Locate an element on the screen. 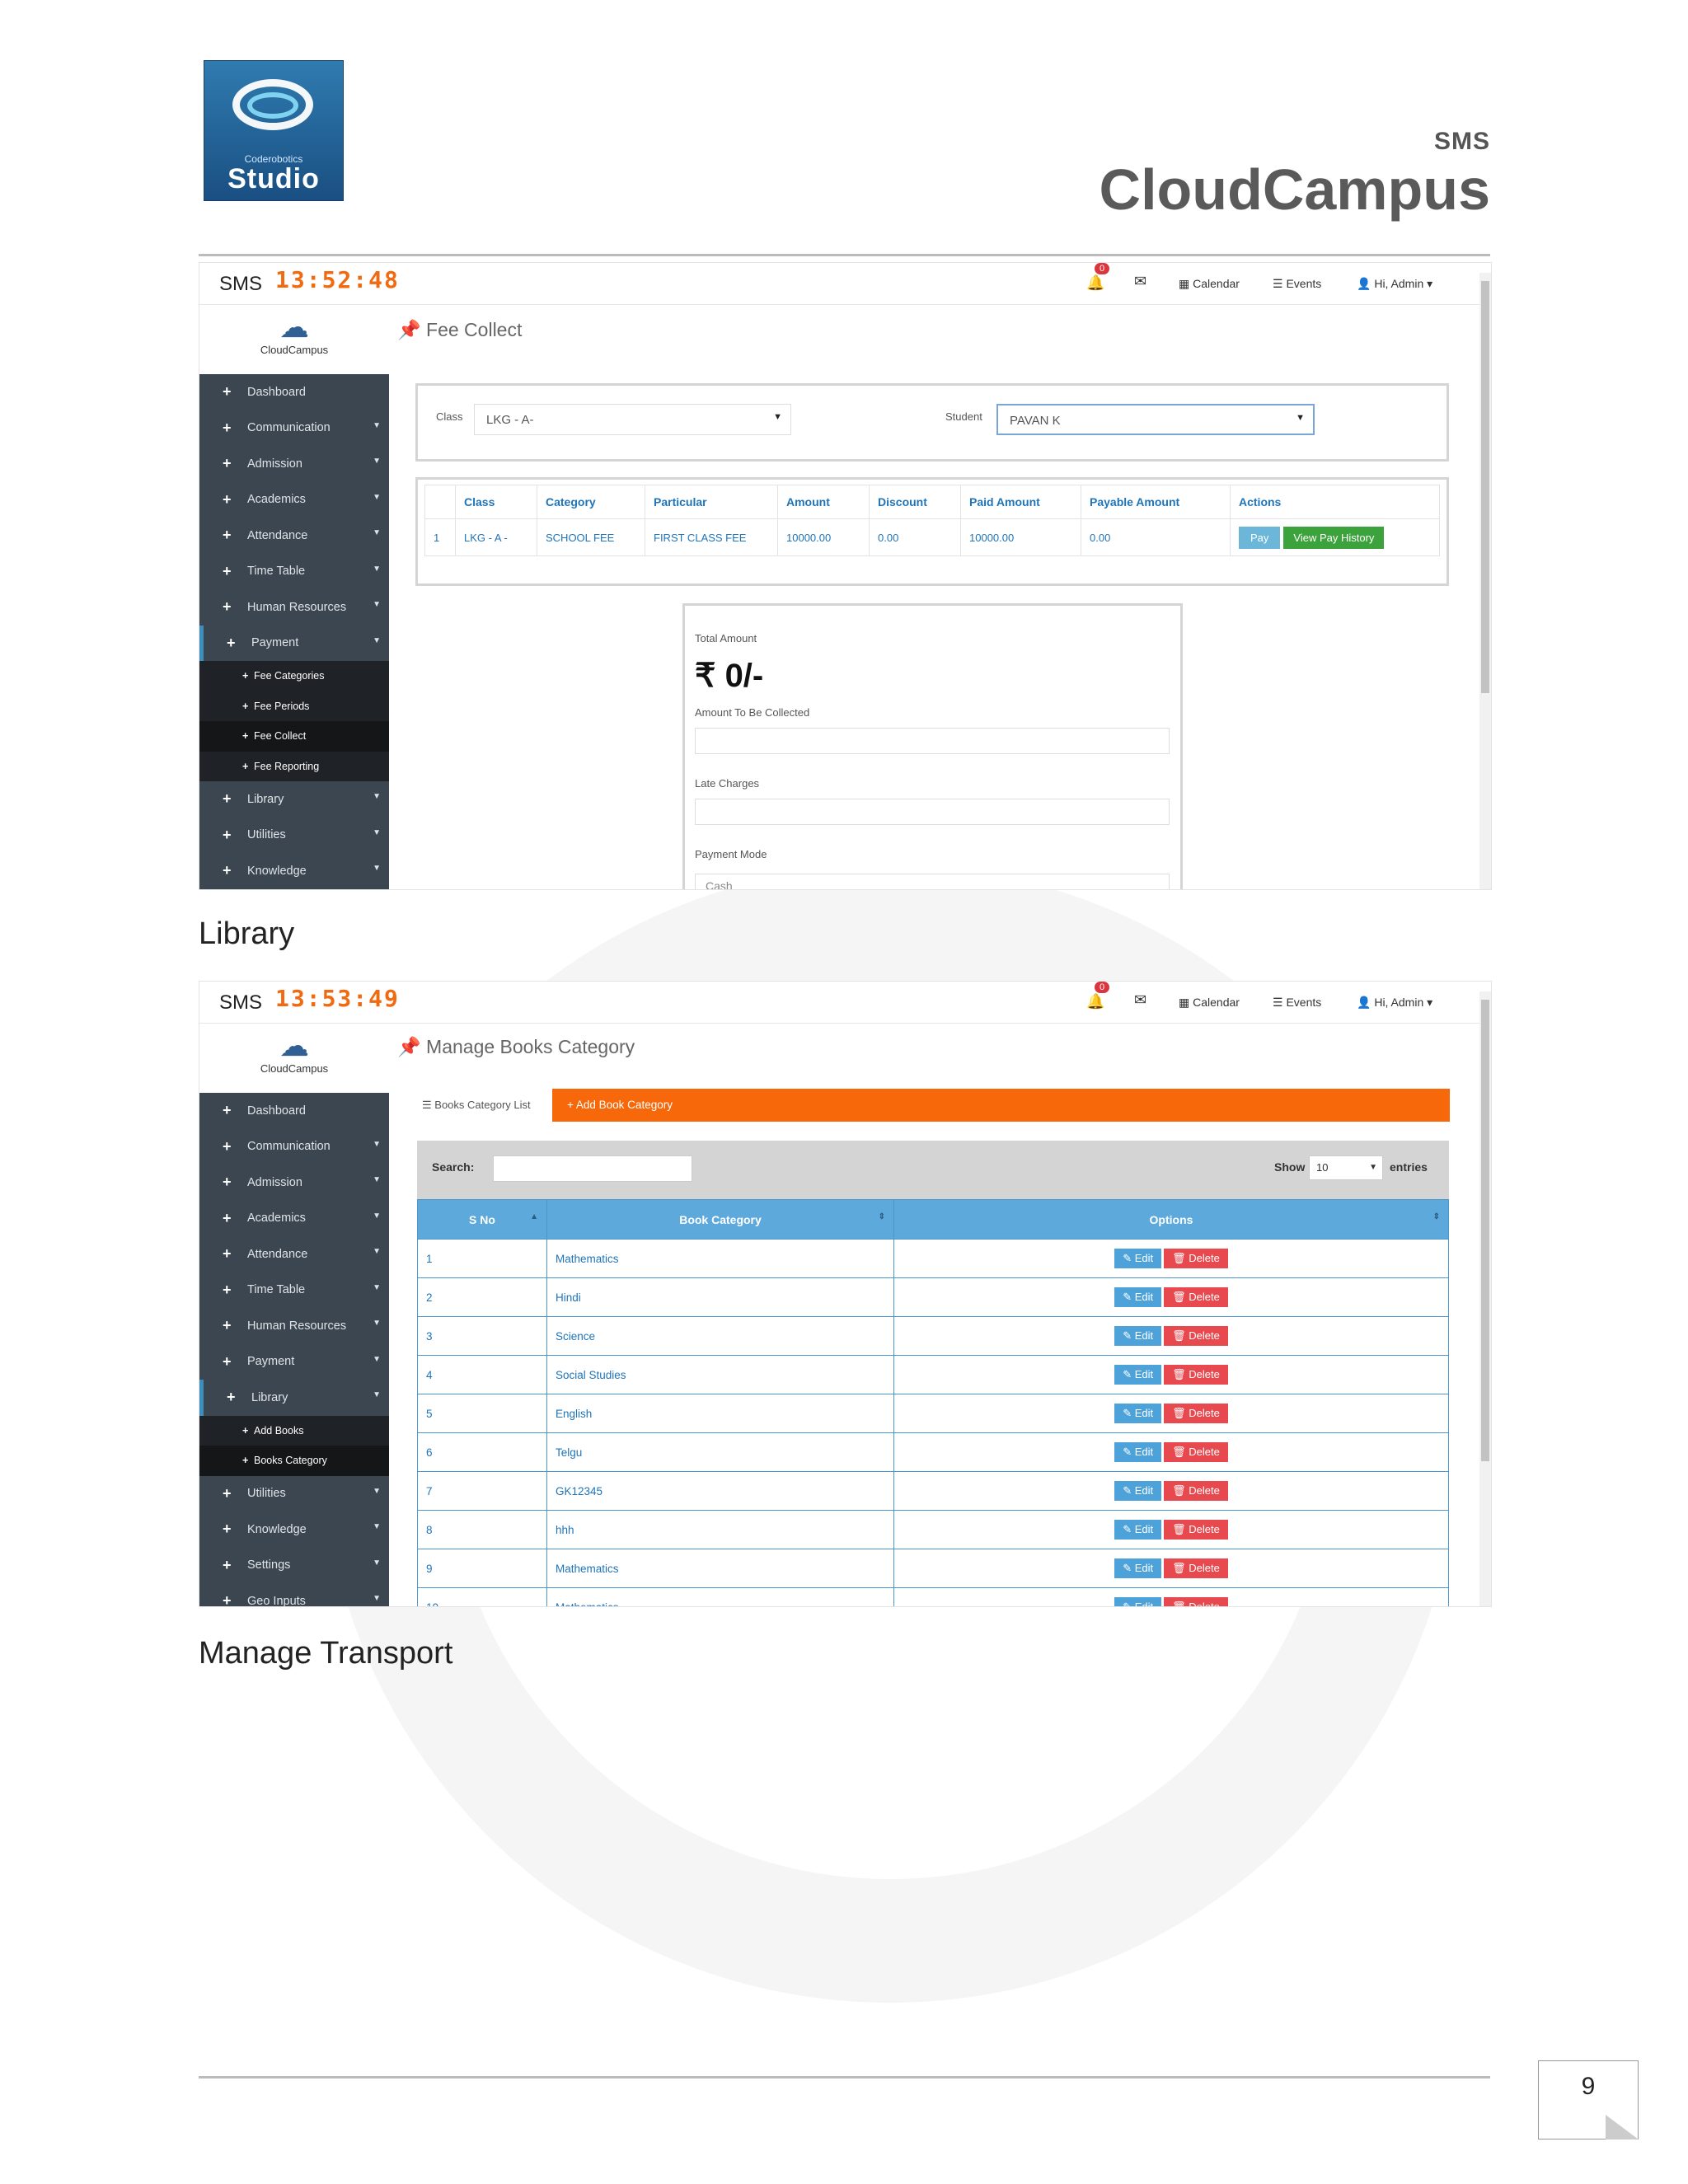 The height and width of the screenshot is (2184, 1688). class-select: LKG - A- ▼ is located at coordinates (633, 419).